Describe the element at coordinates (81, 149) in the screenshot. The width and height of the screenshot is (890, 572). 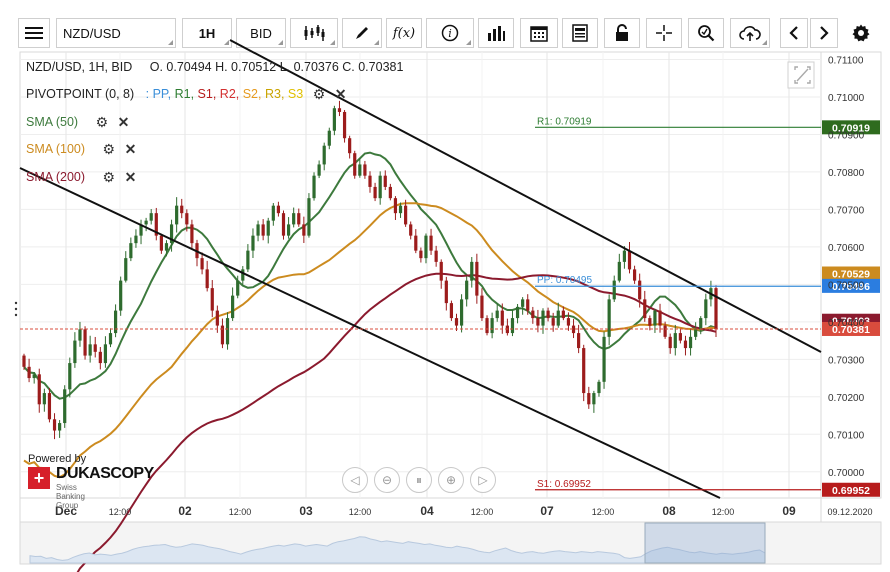
I see `legend-sma-100: SMA (100) ⚙ ✕` at that location.